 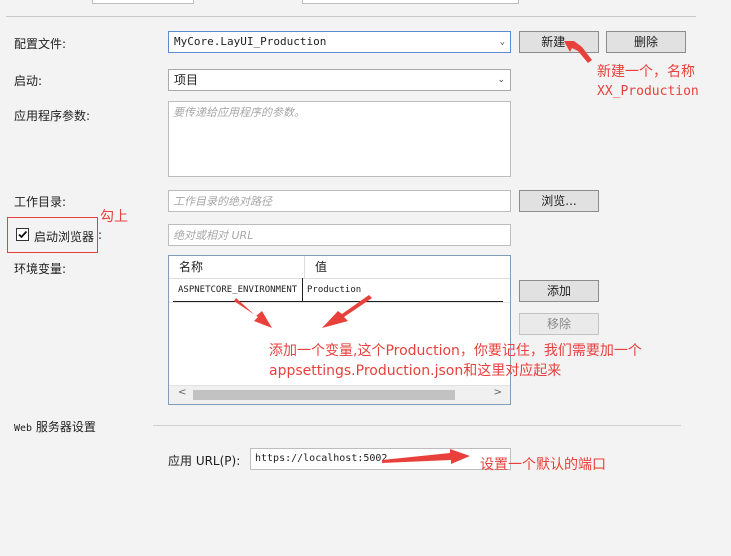 What do you see at coordinates (578, 52) in the screenshot?
I see `arrow-to-new-button` at bounding box center [578, 52].